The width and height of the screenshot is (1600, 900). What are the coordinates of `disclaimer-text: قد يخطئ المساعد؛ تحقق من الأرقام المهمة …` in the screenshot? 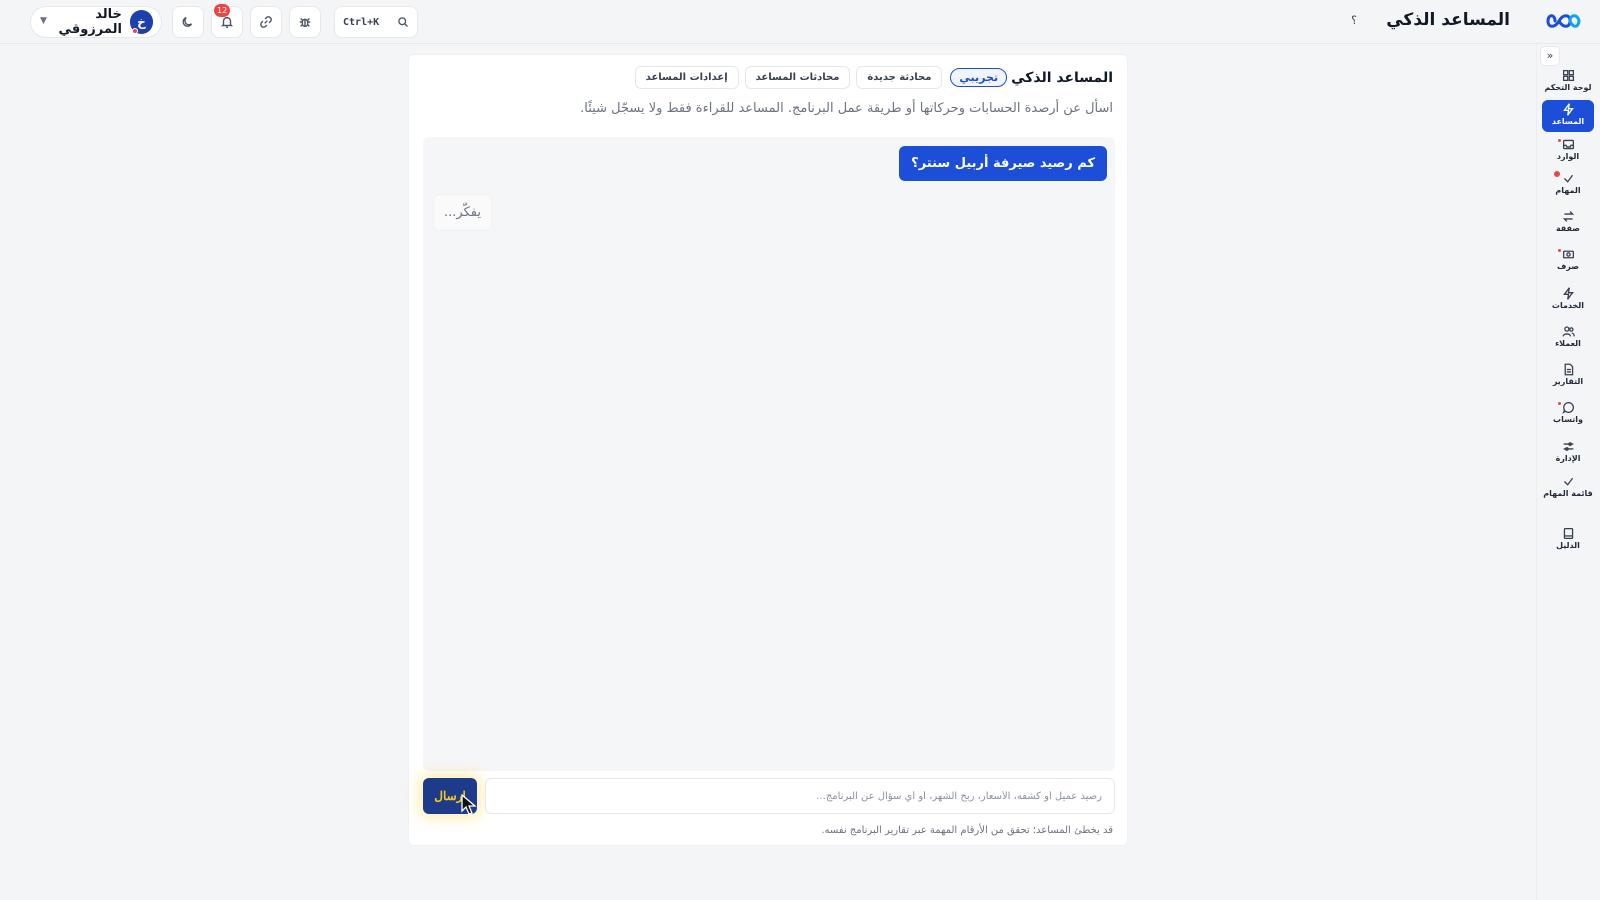 It's located at (967, 830).